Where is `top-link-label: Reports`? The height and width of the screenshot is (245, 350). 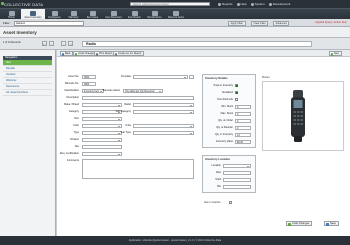 top-link-label: Reports is located at coordinates (227, 4).